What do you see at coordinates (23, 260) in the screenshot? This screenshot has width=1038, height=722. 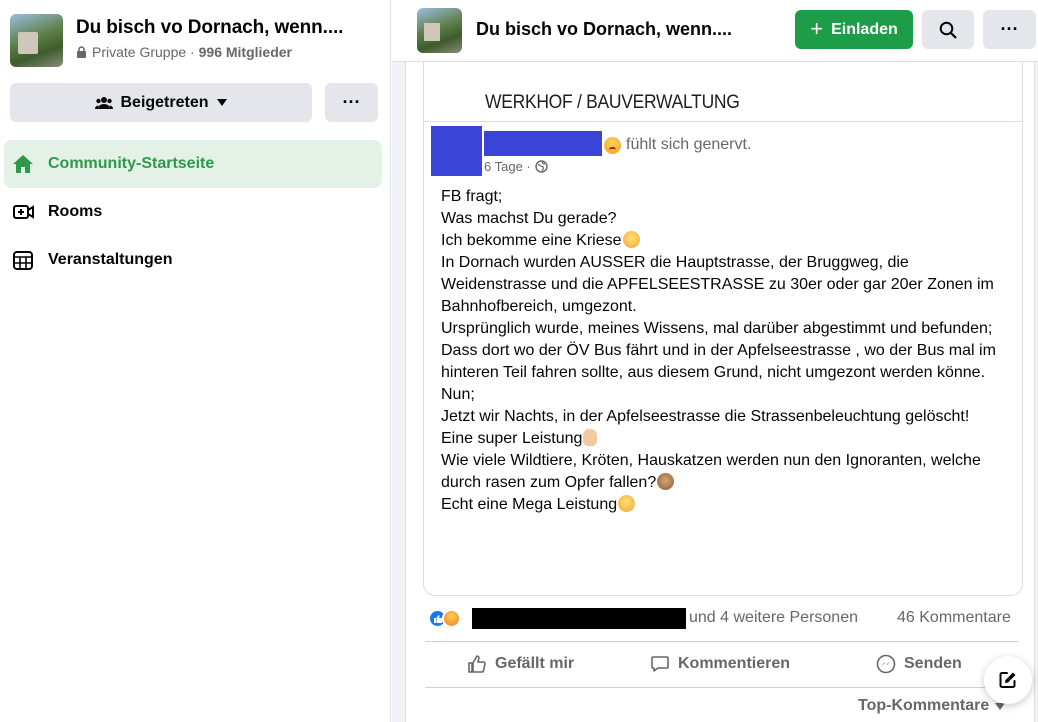 I see `calendar-icon` at bounding box center [23, 260].